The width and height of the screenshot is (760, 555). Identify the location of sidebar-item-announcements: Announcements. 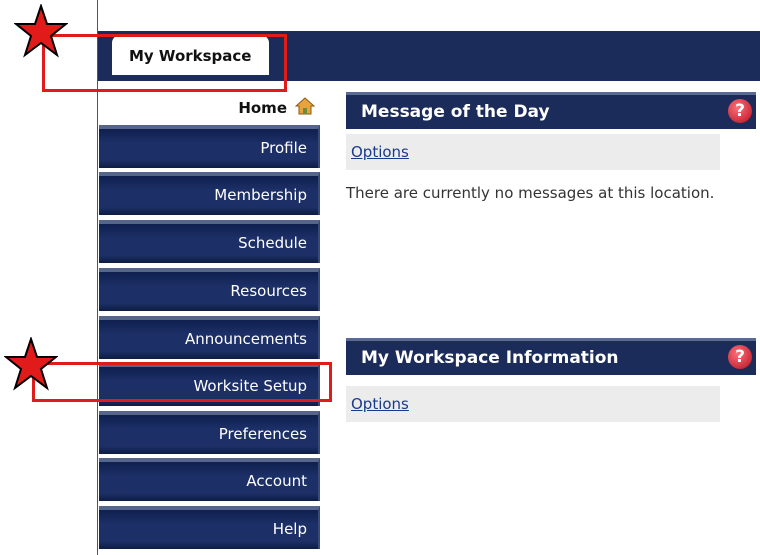
(209, 337).